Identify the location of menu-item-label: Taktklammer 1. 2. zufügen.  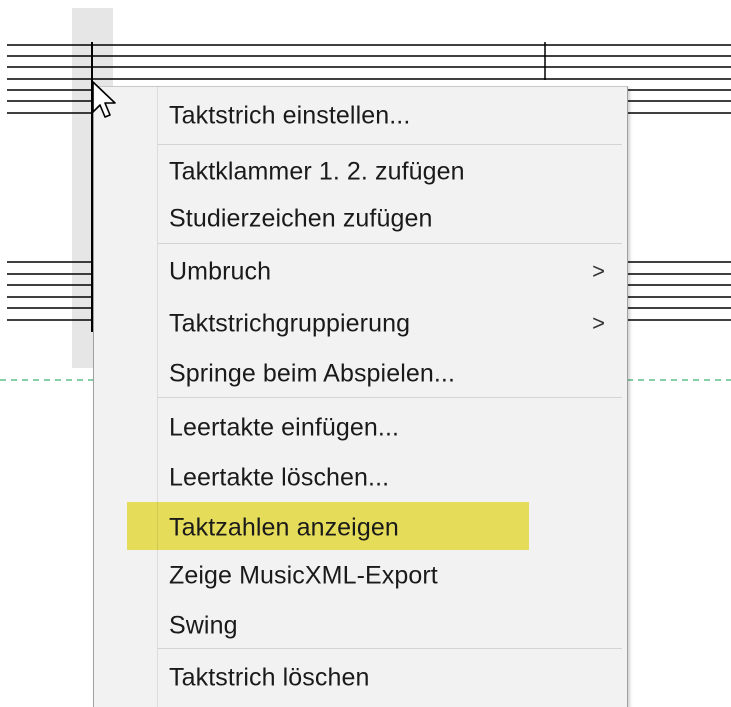
(317, 171).